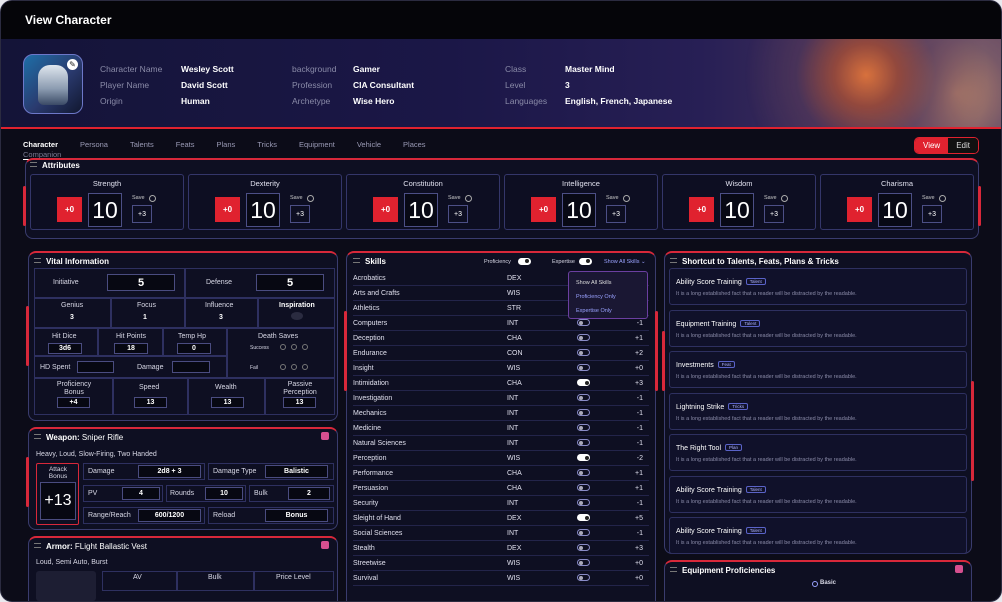  Describe the element at coordinates (501, 368) in the screenshot. I see `skill-row: Insight WIS +0` at that location.